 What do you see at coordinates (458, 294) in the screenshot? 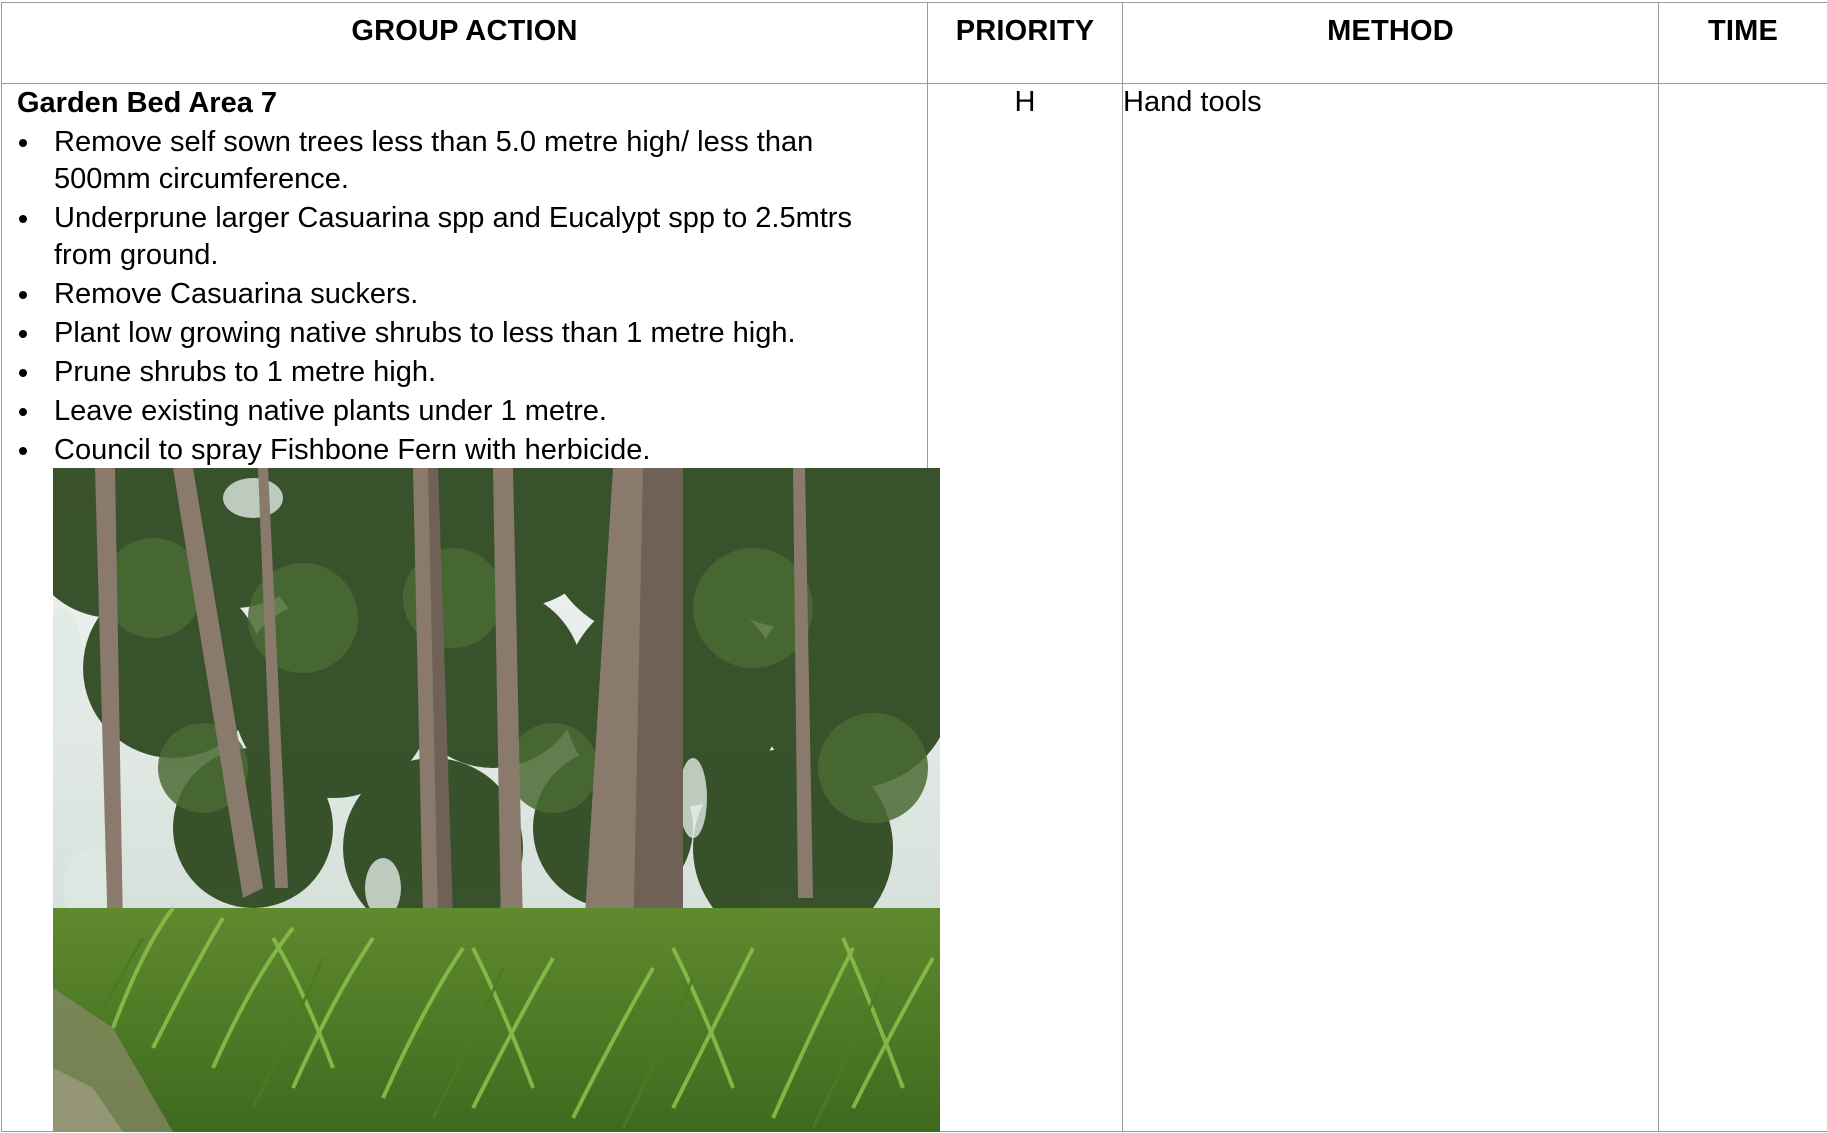
I see `list-item: Remove Casuarina suckers.` at bounding box center [458, 294].